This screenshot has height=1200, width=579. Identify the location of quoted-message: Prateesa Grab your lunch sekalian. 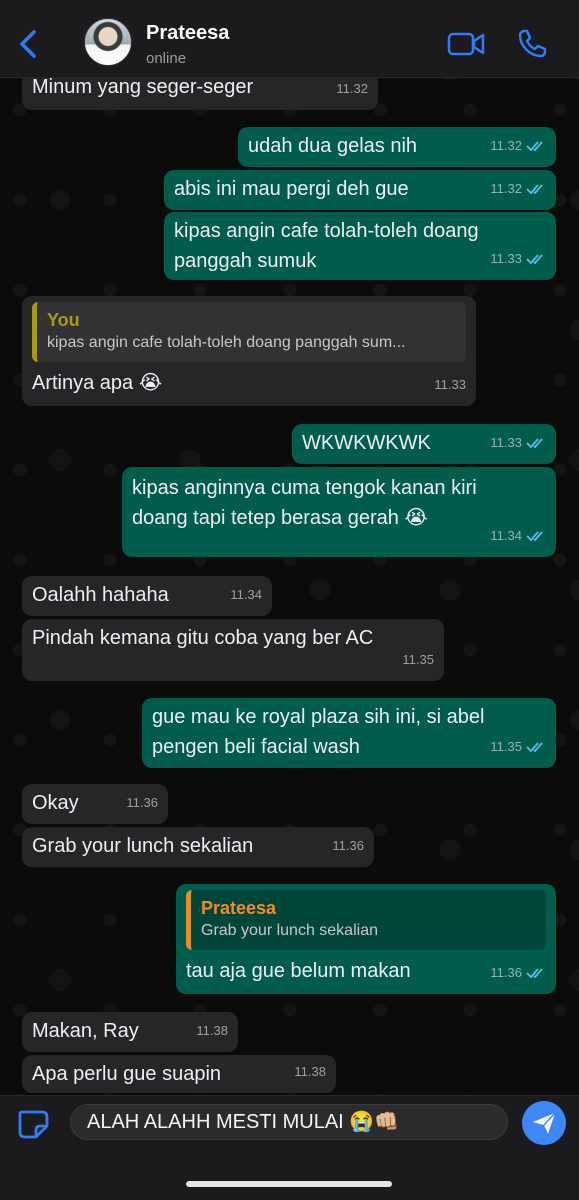
(366, 920).